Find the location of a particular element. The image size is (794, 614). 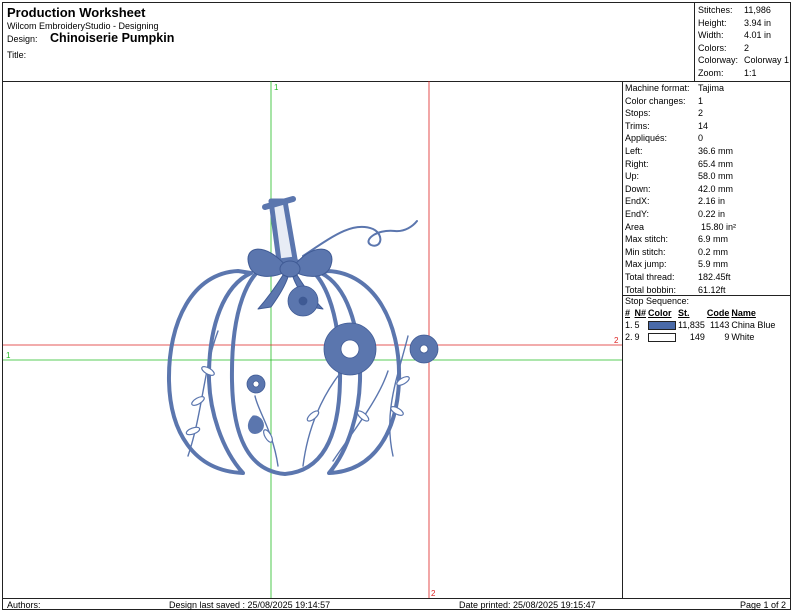

marker-top-green: 1 is located at coordinates (276, 87).